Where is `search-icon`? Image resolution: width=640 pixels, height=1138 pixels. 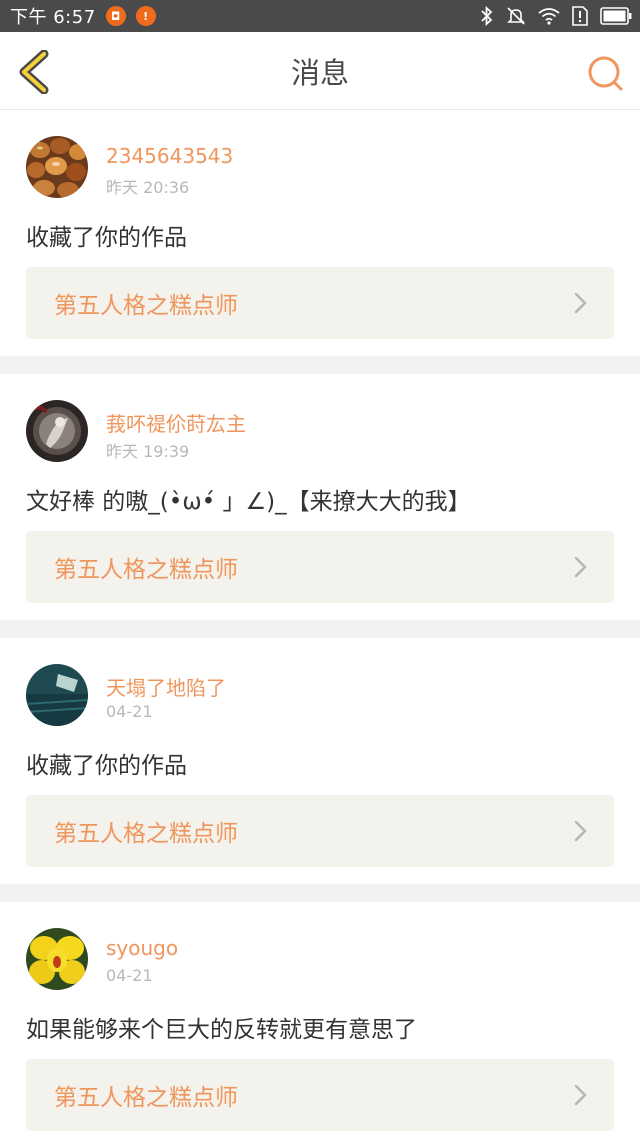 search-icon is located at coordinates (605, 73).